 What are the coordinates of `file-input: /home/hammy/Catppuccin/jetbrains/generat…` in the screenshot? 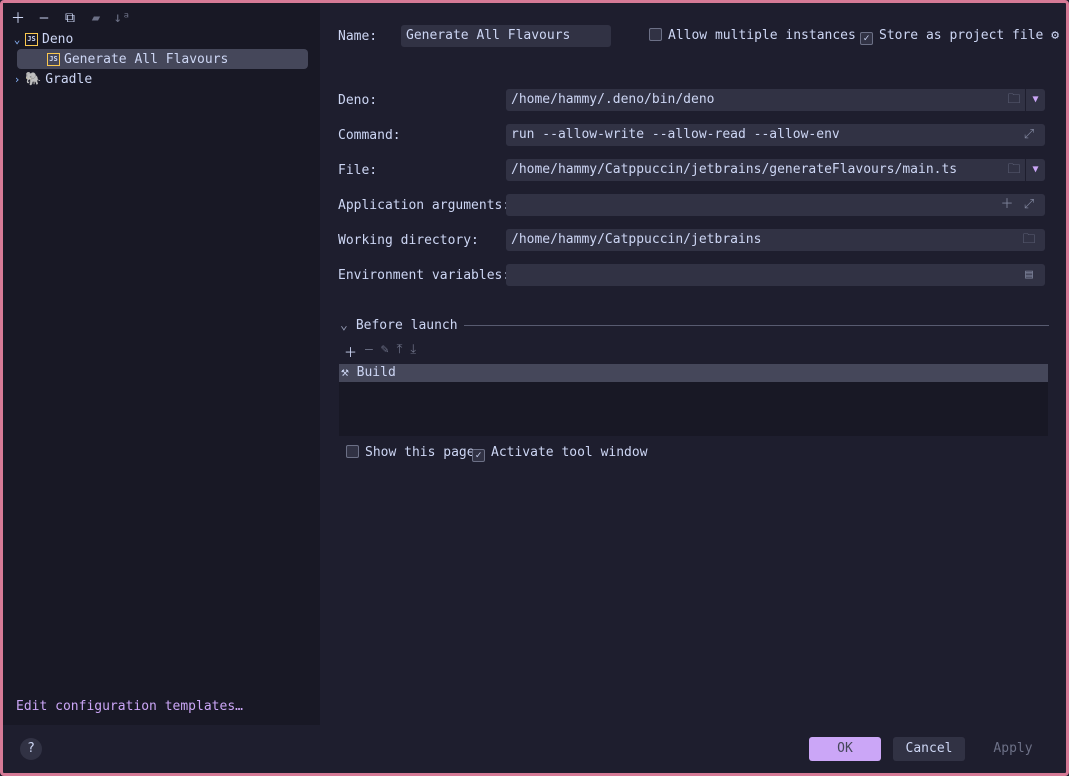 It's located at (775, 170).